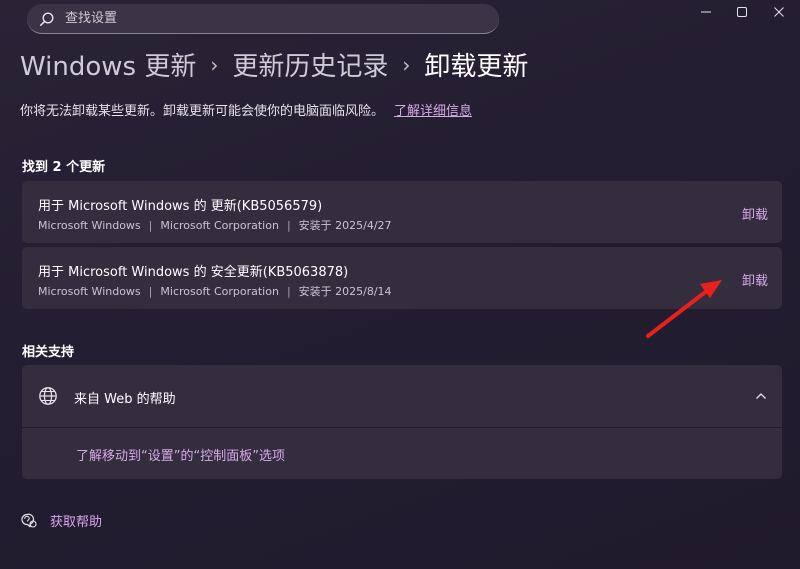 The height and width of the screenshot is (569, 800). Describe the element at coordinates (64, 167) in the screenshot. I see `updates-count-title: 找到 2 个更新` at that location.